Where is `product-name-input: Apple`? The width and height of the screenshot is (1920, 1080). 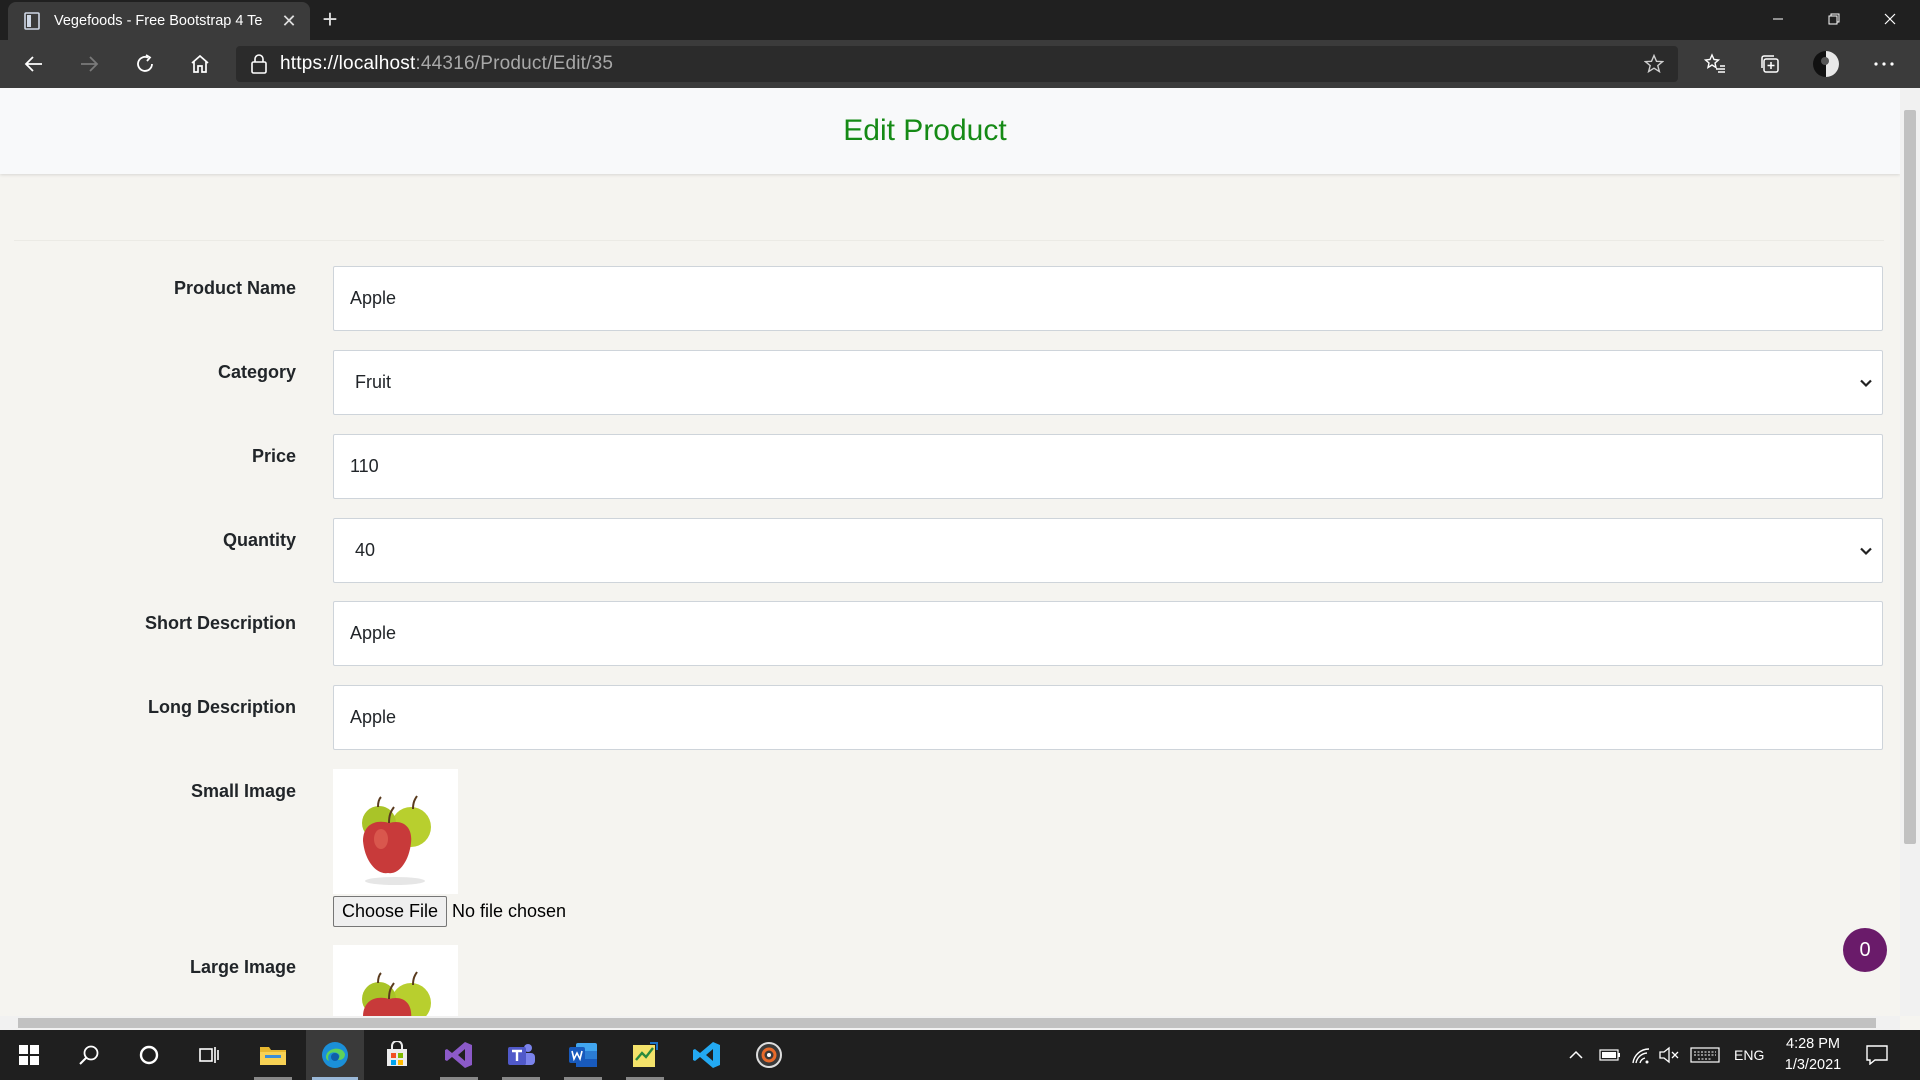
product-name-input: Apple is located at coordinates (1108, 298).